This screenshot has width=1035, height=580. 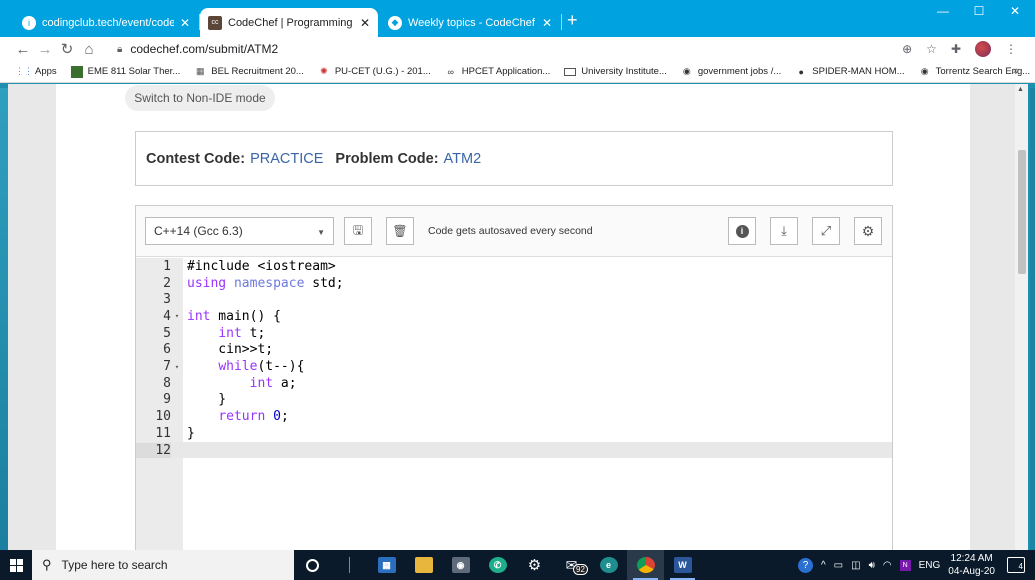 What do you see at coordinates (234, 316) in the screenshot?
I see `code-text: int main() {` at bounding box center [234, 316].